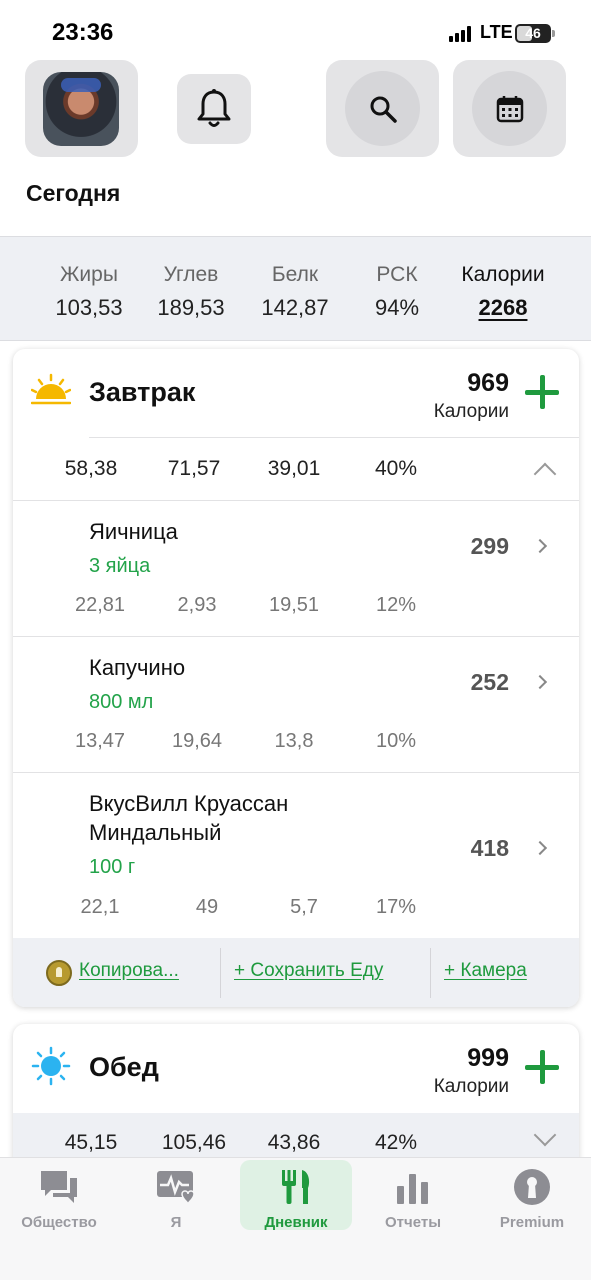 The height and width of the screenshot is (1280, 591). I want to click on summary-fat: 58,38, so click(91, 468).